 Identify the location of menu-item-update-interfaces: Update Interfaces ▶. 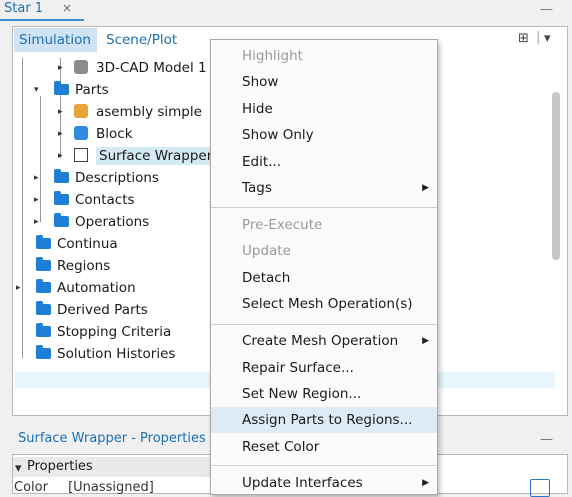
(324, 483).